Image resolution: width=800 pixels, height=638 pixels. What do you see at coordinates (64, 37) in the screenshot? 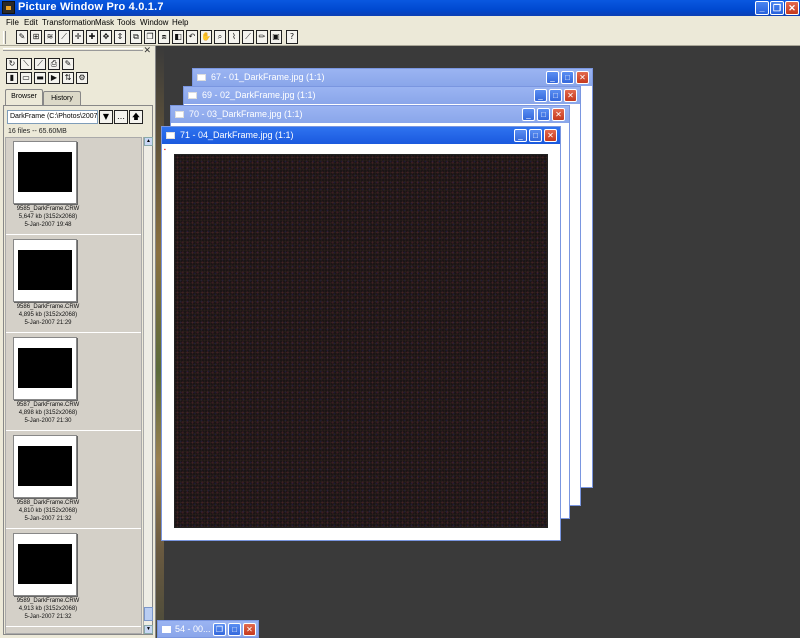
I see `brush-icon: ⟋` at bounding box center [64, 37].